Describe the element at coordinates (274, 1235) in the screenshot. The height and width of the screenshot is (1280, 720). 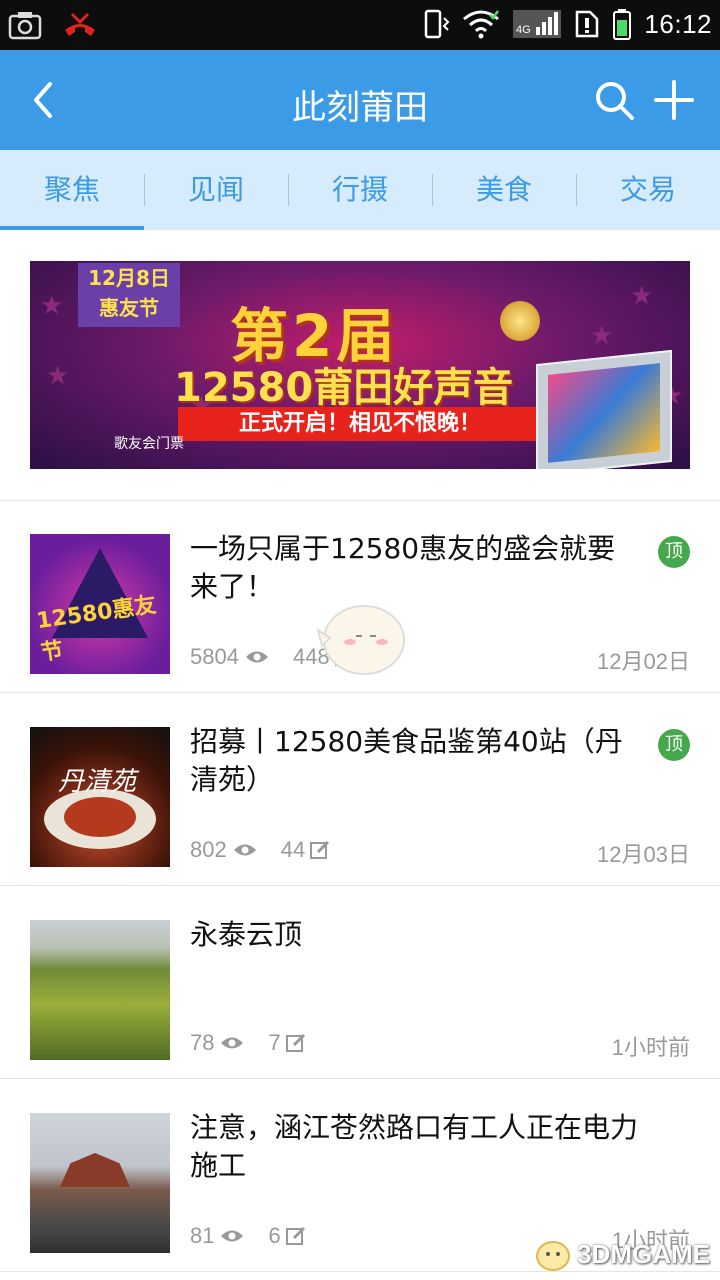
I see `comment-count: 6` at that location.